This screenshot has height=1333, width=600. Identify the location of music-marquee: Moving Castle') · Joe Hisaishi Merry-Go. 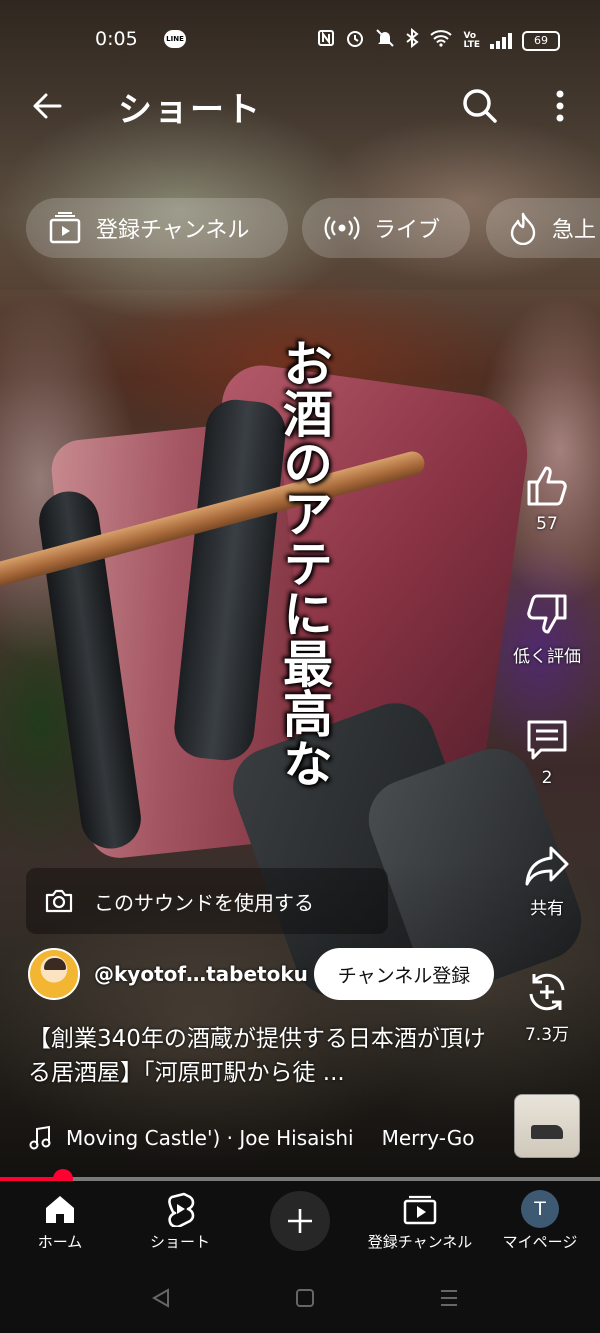
(261, 1138).